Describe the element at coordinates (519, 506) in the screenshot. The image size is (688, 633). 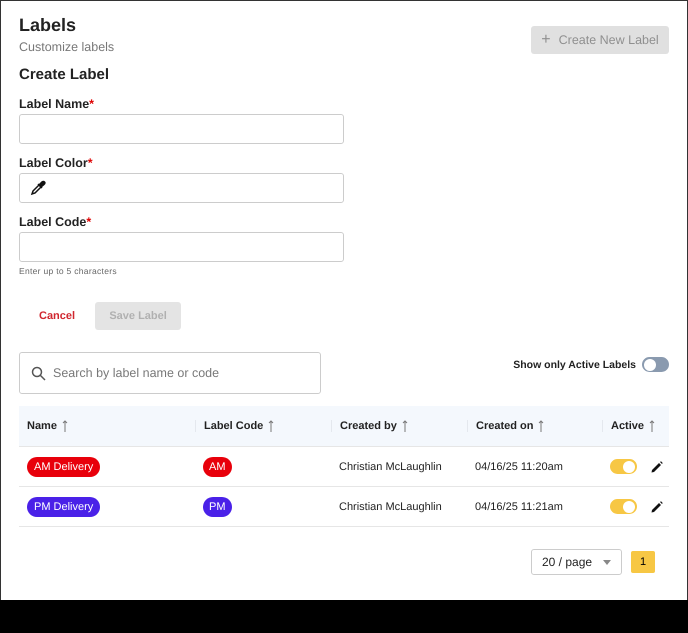
I see `table-cell: 04/16/25 11:21am` at that location.